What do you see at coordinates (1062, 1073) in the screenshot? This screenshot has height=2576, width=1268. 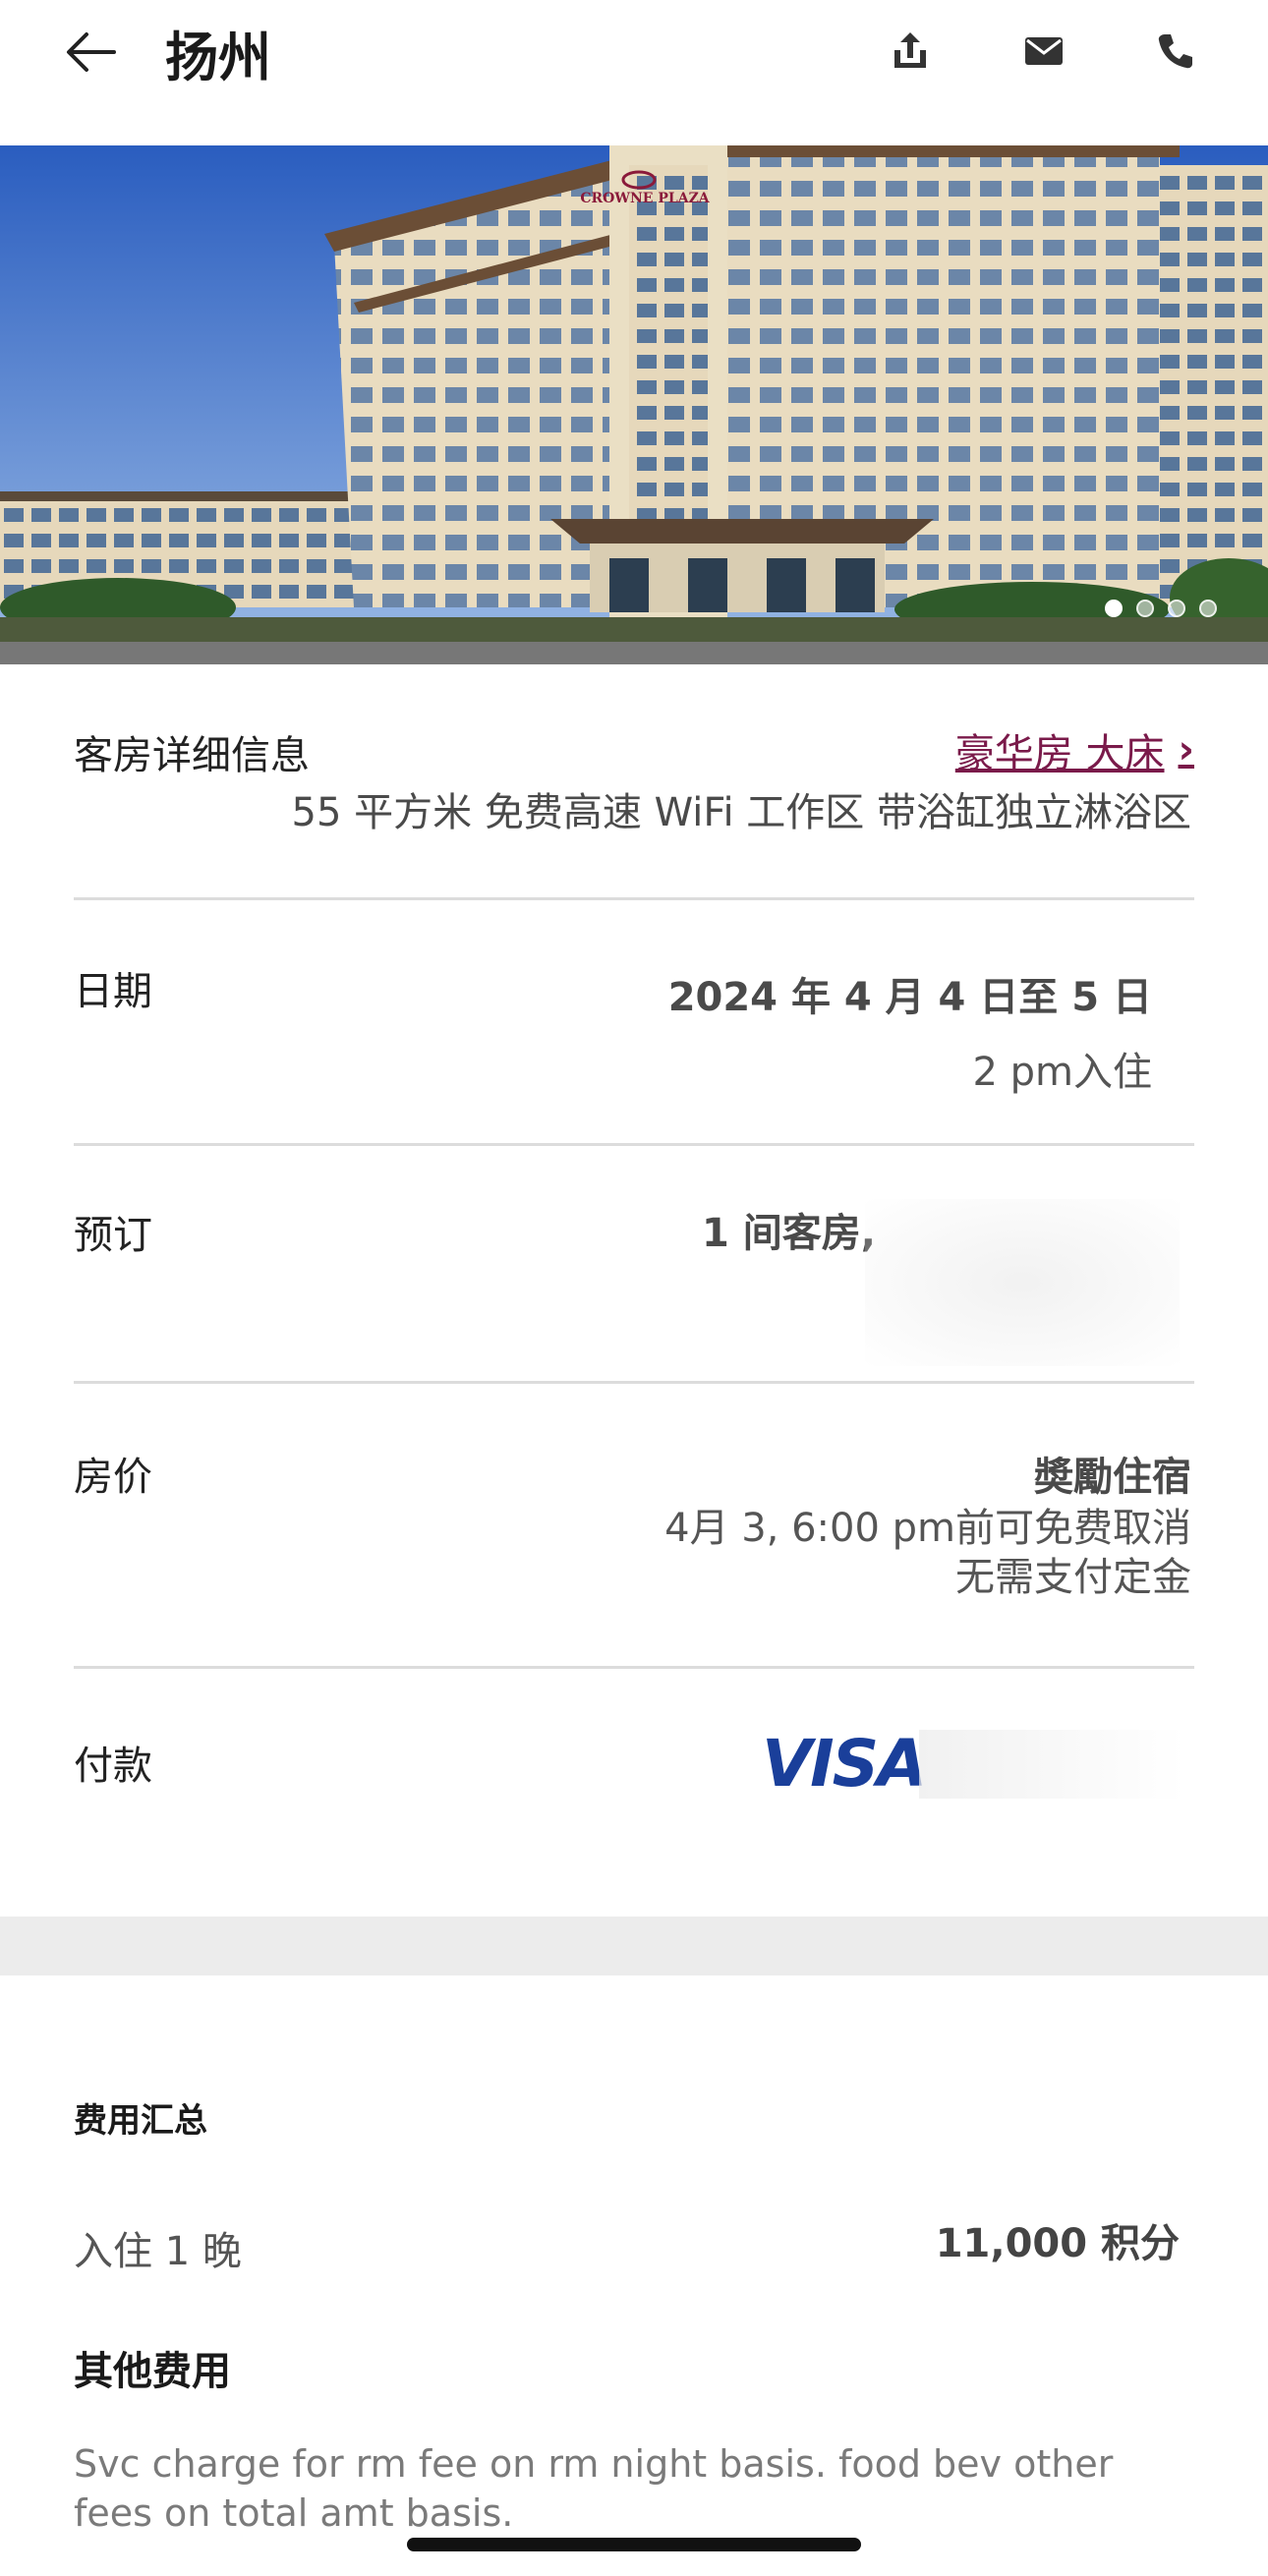 I see `checkin-time: 2 pm入住` at bounding box center [1062, 1073].